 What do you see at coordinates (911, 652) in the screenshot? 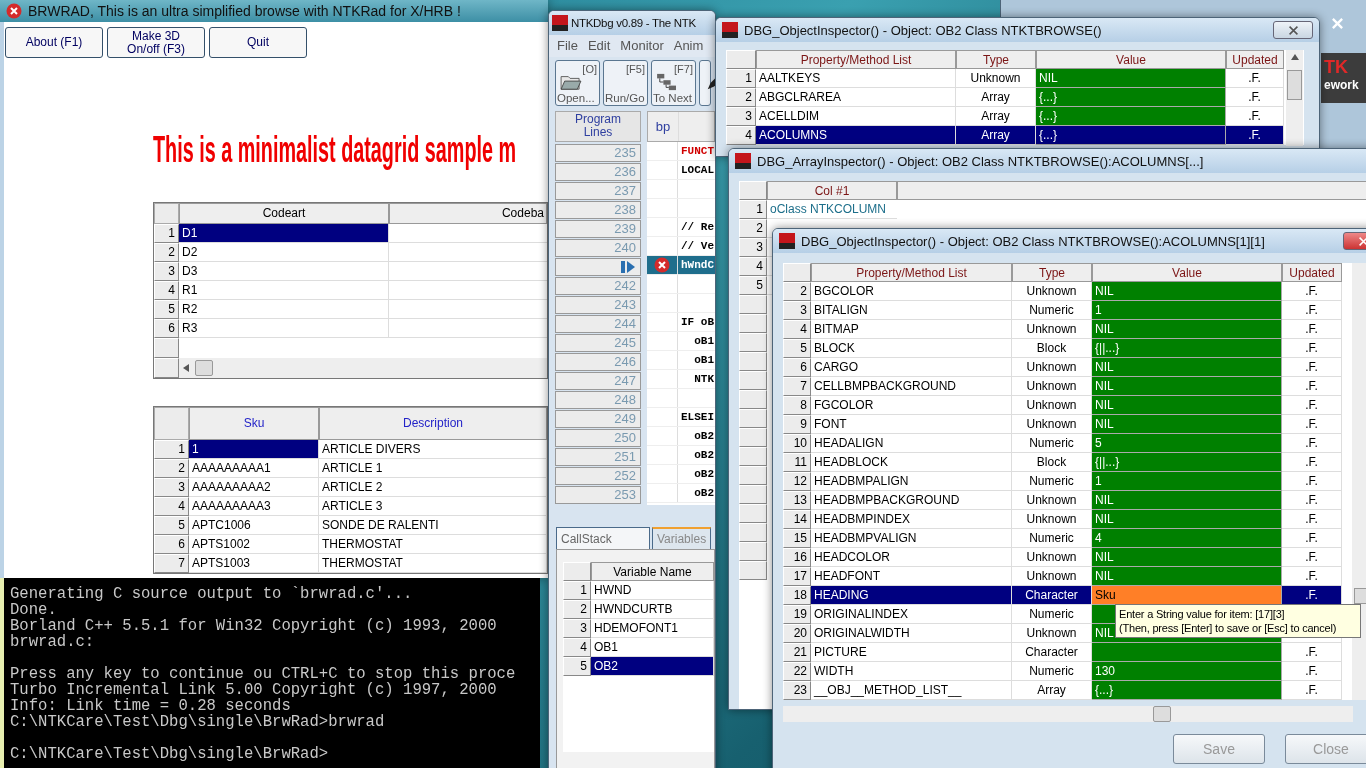
I see `table-cell: PICTURE` at bounding box center [911, 652].